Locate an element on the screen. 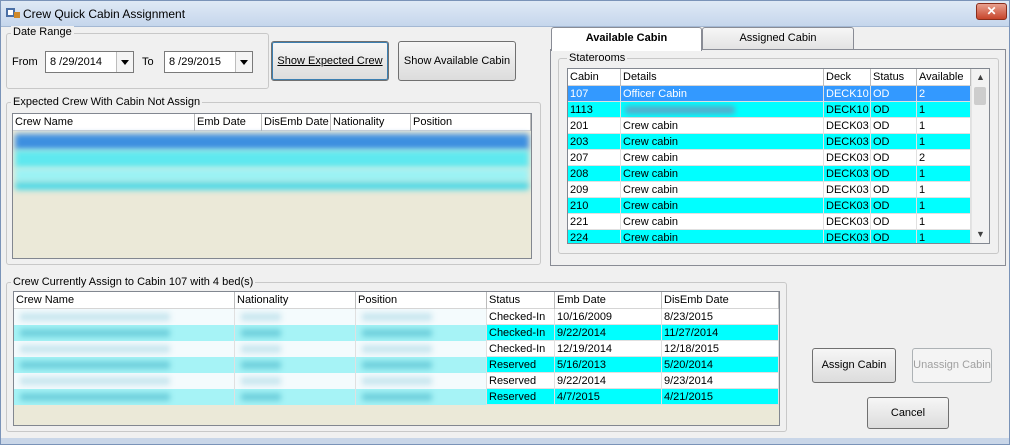  assign-row: Checked-In 9/22/2014 11/27/2014 is located at coordinates (396, 333).